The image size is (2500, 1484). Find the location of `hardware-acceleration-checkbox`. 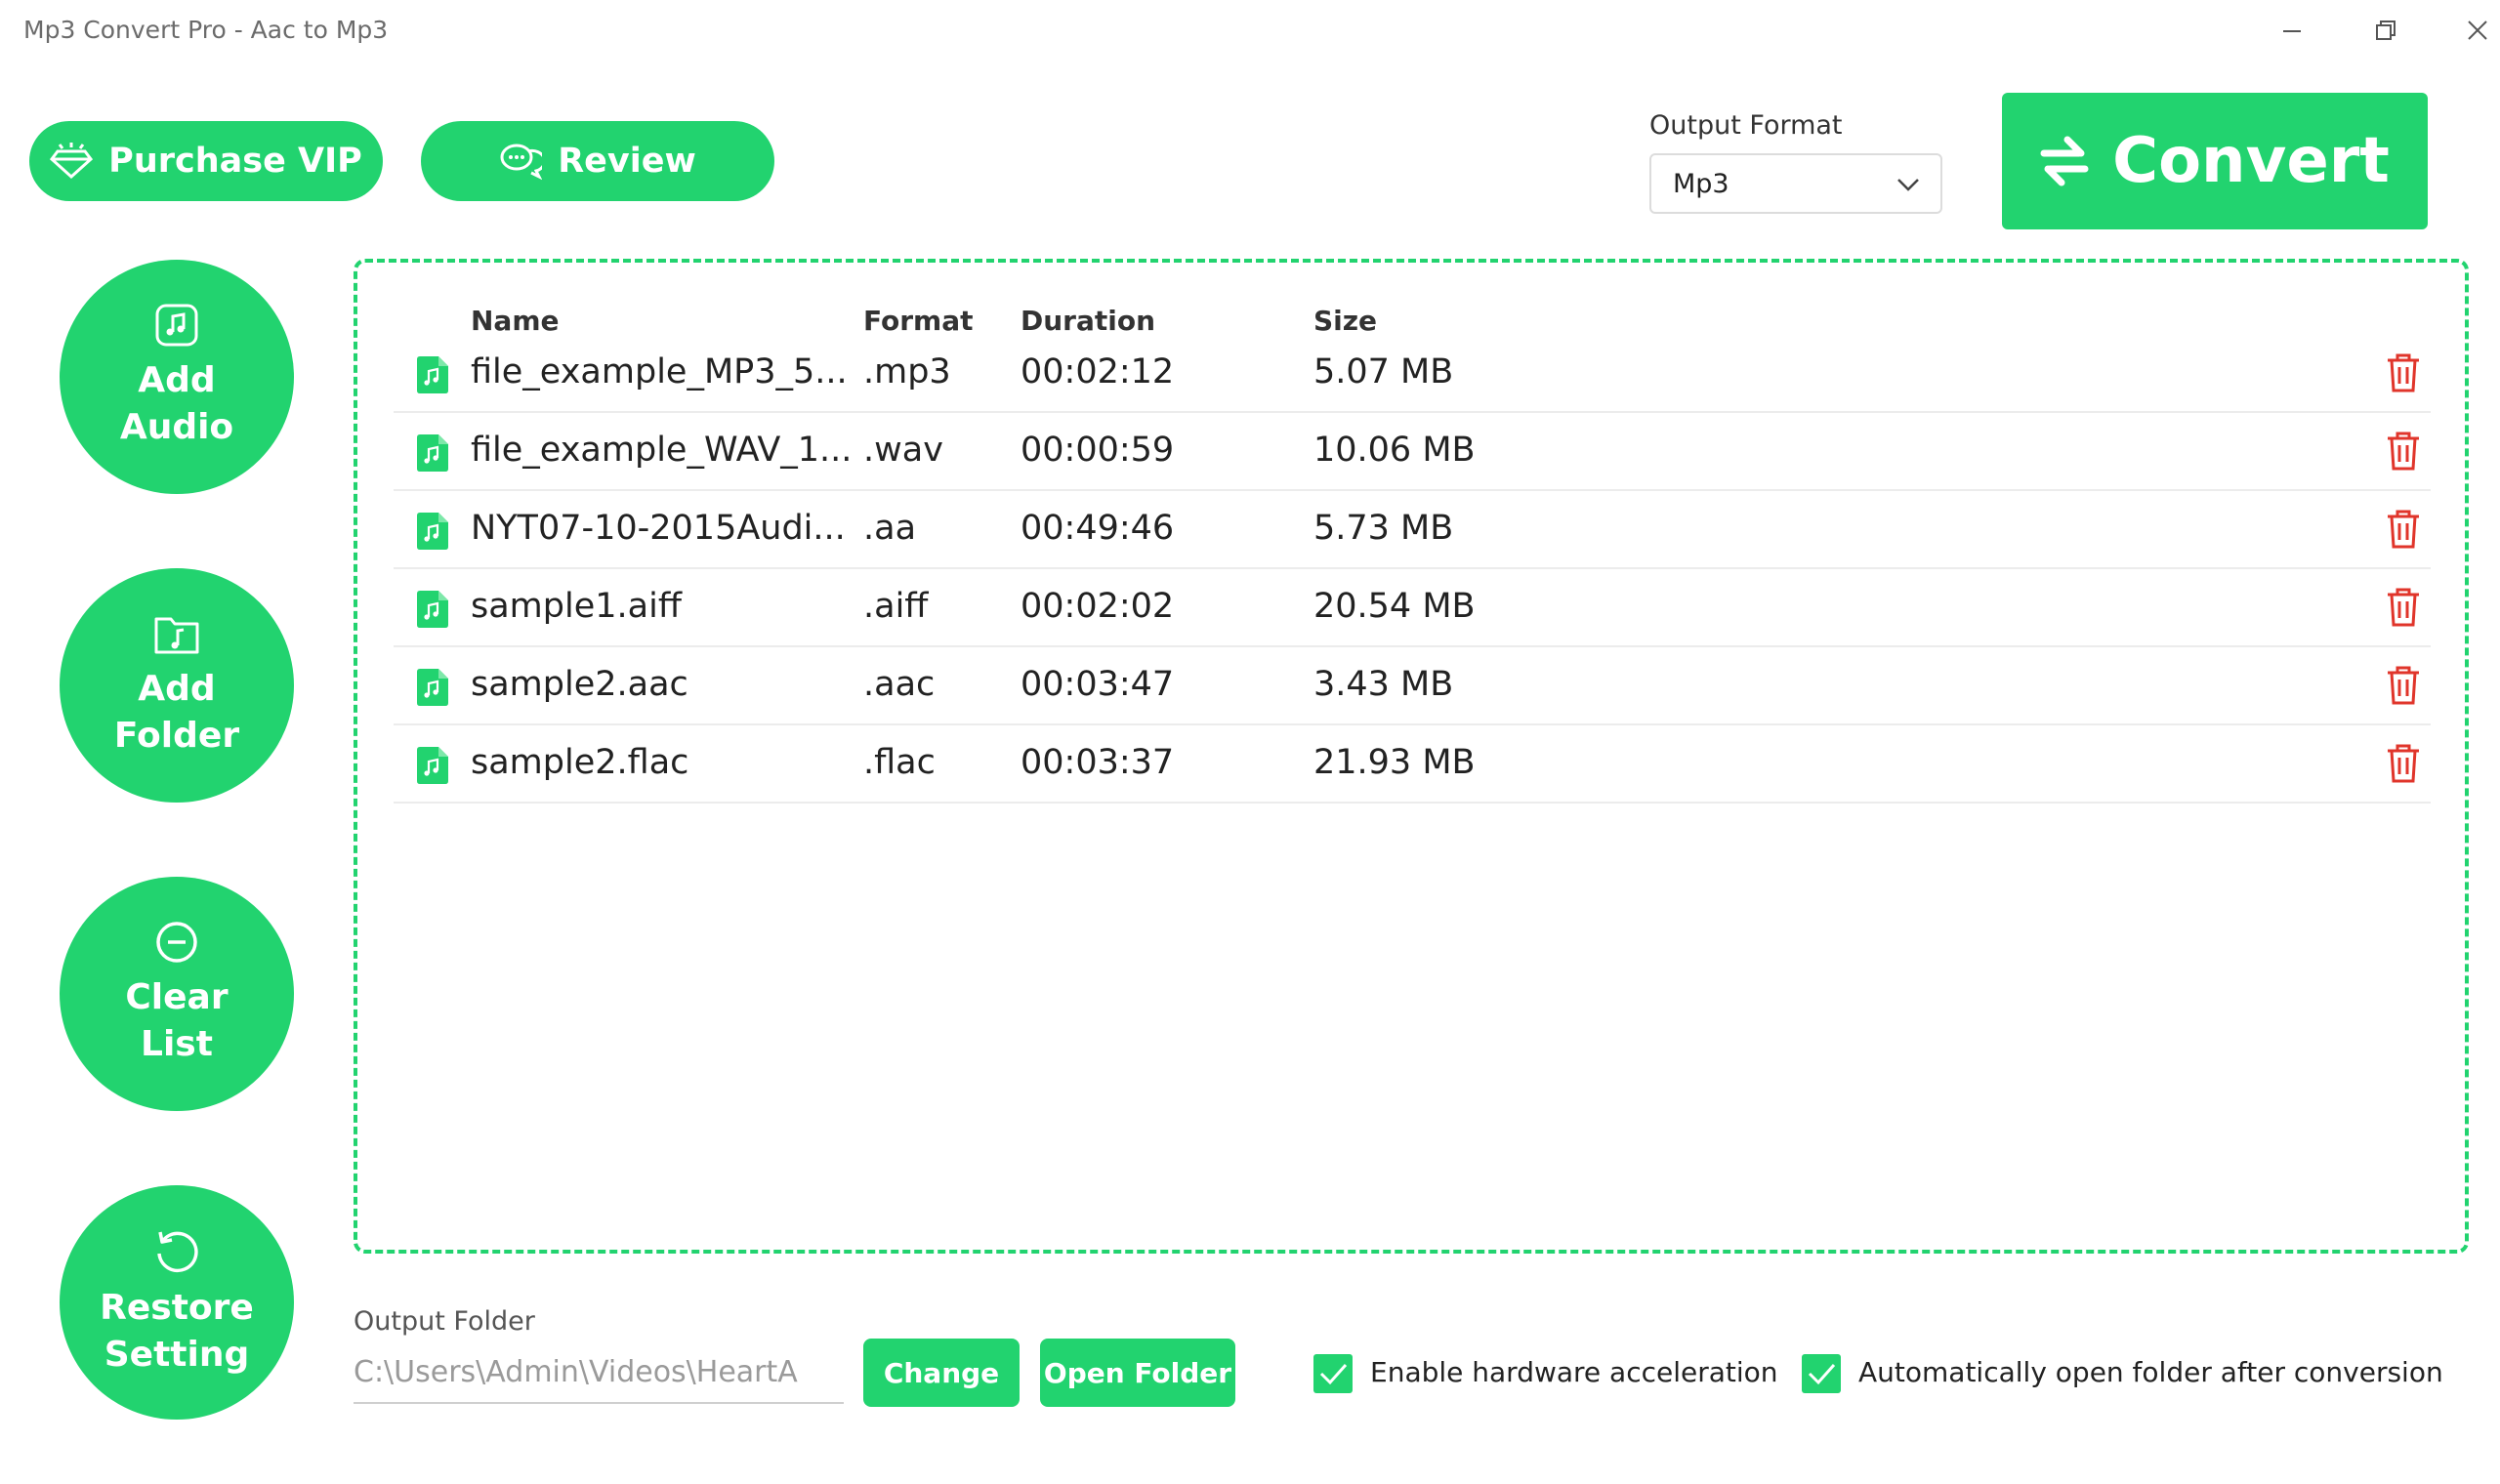

hardware-acceleration-checkbox is located at coordinates (1333, 1373).